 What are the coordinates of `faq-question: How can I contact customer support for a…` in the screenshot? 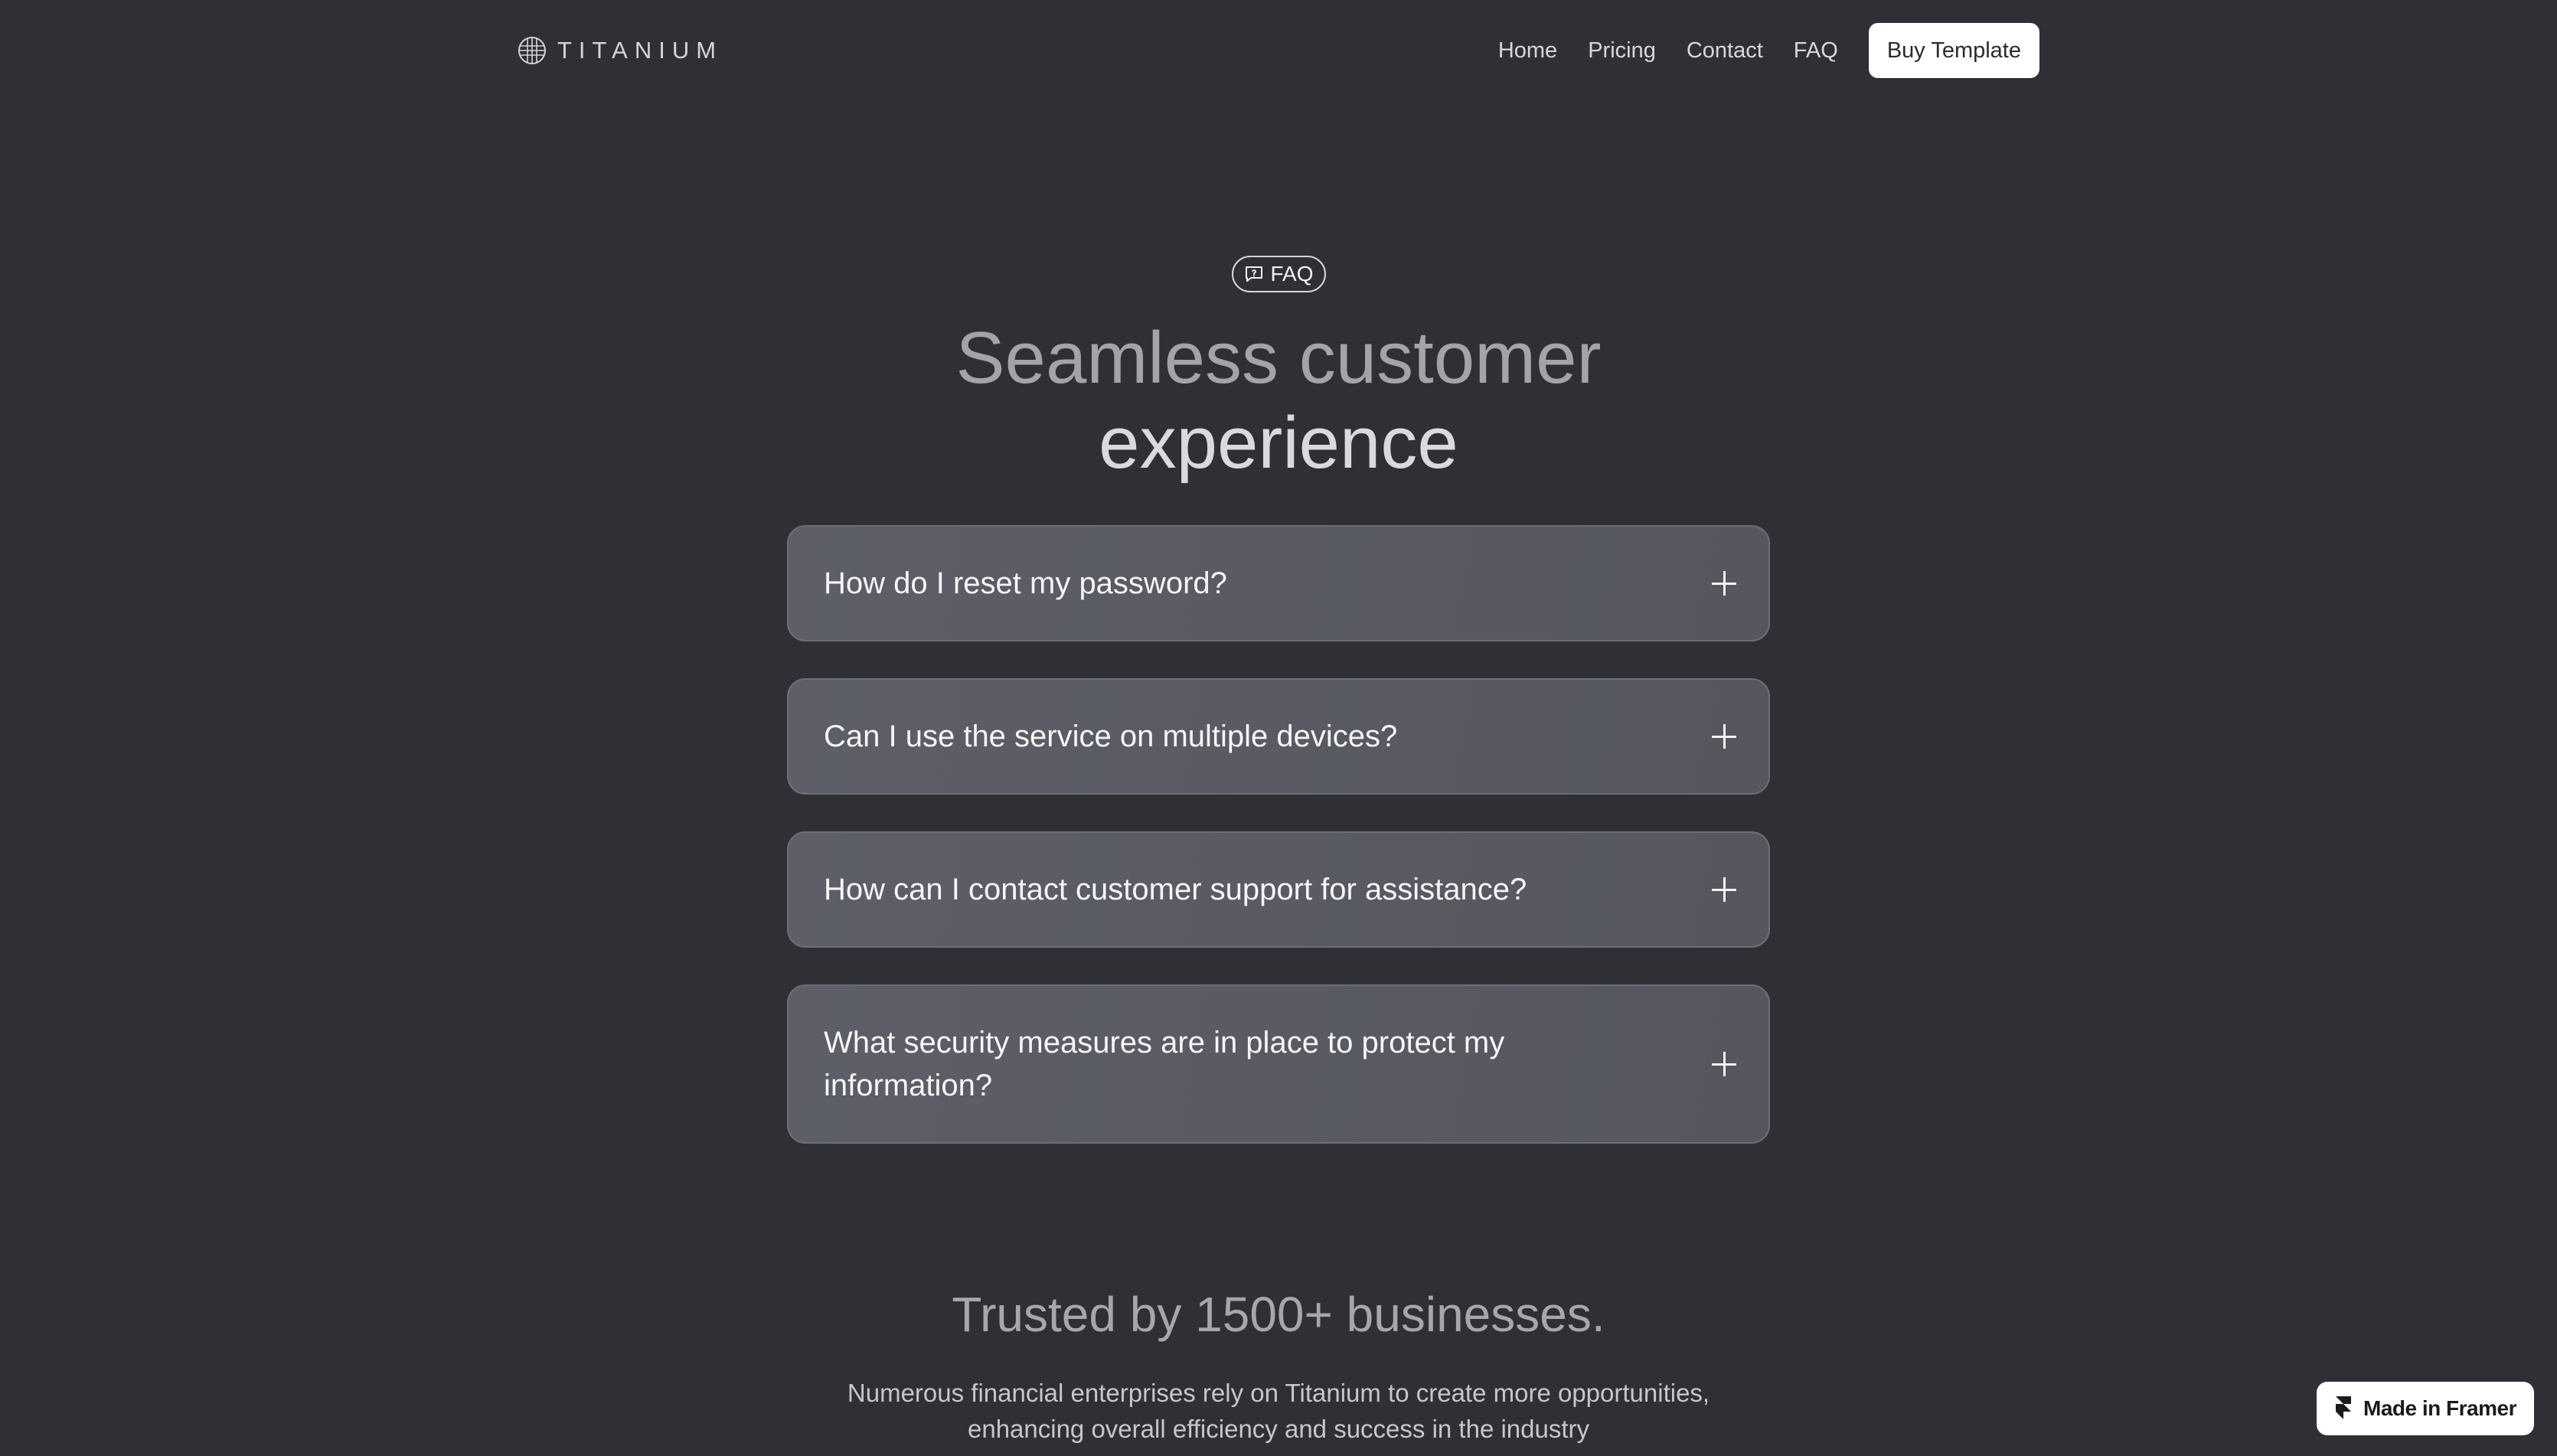 It's located at (1175, 889).